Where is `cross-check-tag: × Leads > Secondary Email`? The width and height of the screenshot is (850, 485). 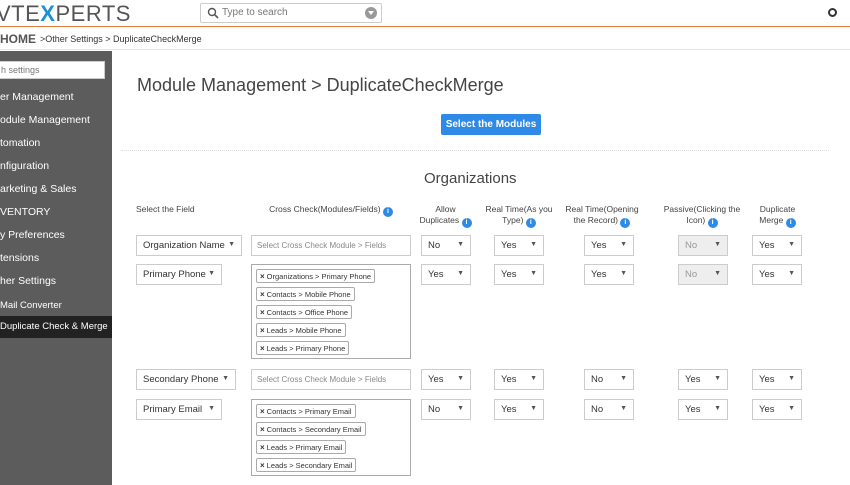
cross-check-tag: × Leads > Secondary Email is located at coordinates (306, 465).